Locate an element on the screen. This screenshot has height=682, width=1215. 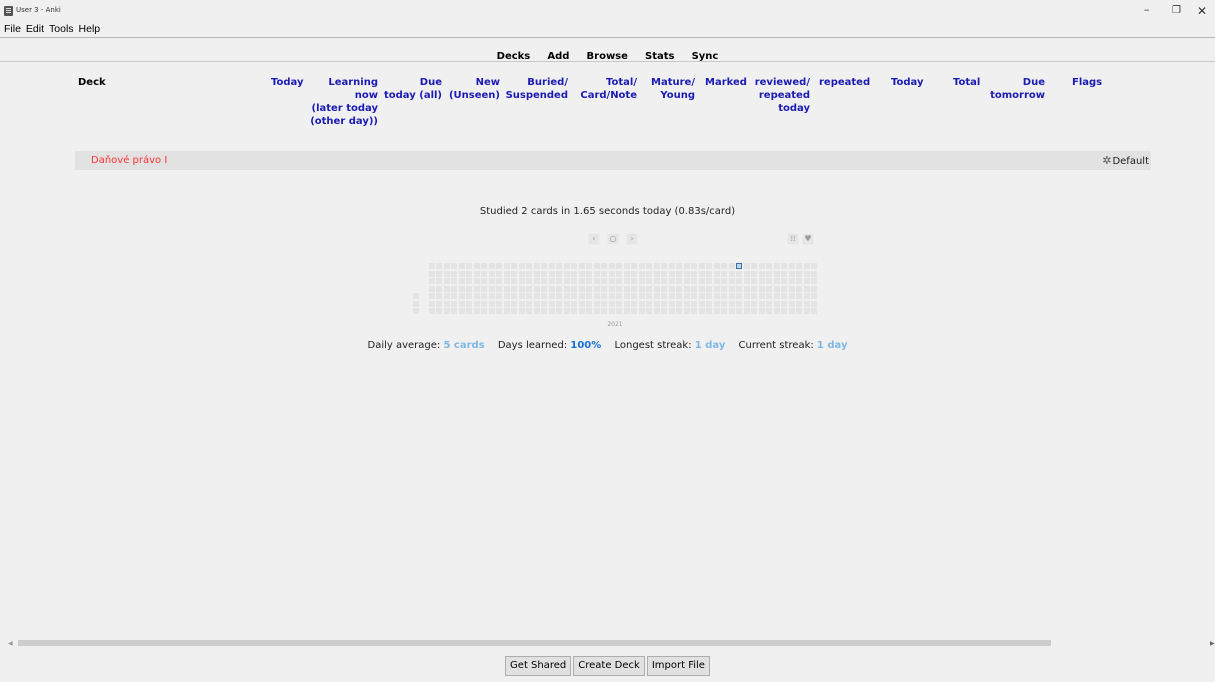
days-learned-label: Days learned: is located at coordinates (532, 345).